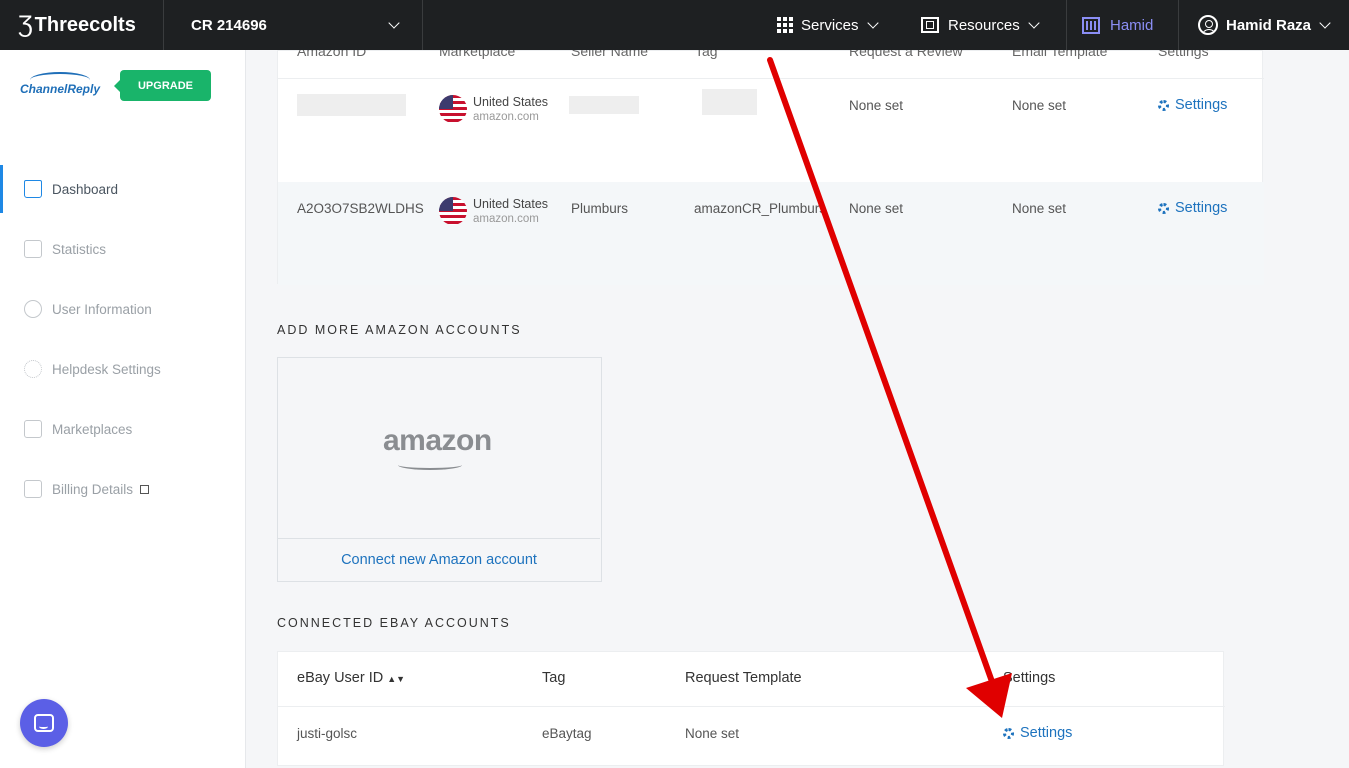 The width and height of the screenshot is (1349, 768). What do you see at coordinates (85, 24) in the screenshot?
I see `brand-name: Threecolts` at bounding box center [85, 24].